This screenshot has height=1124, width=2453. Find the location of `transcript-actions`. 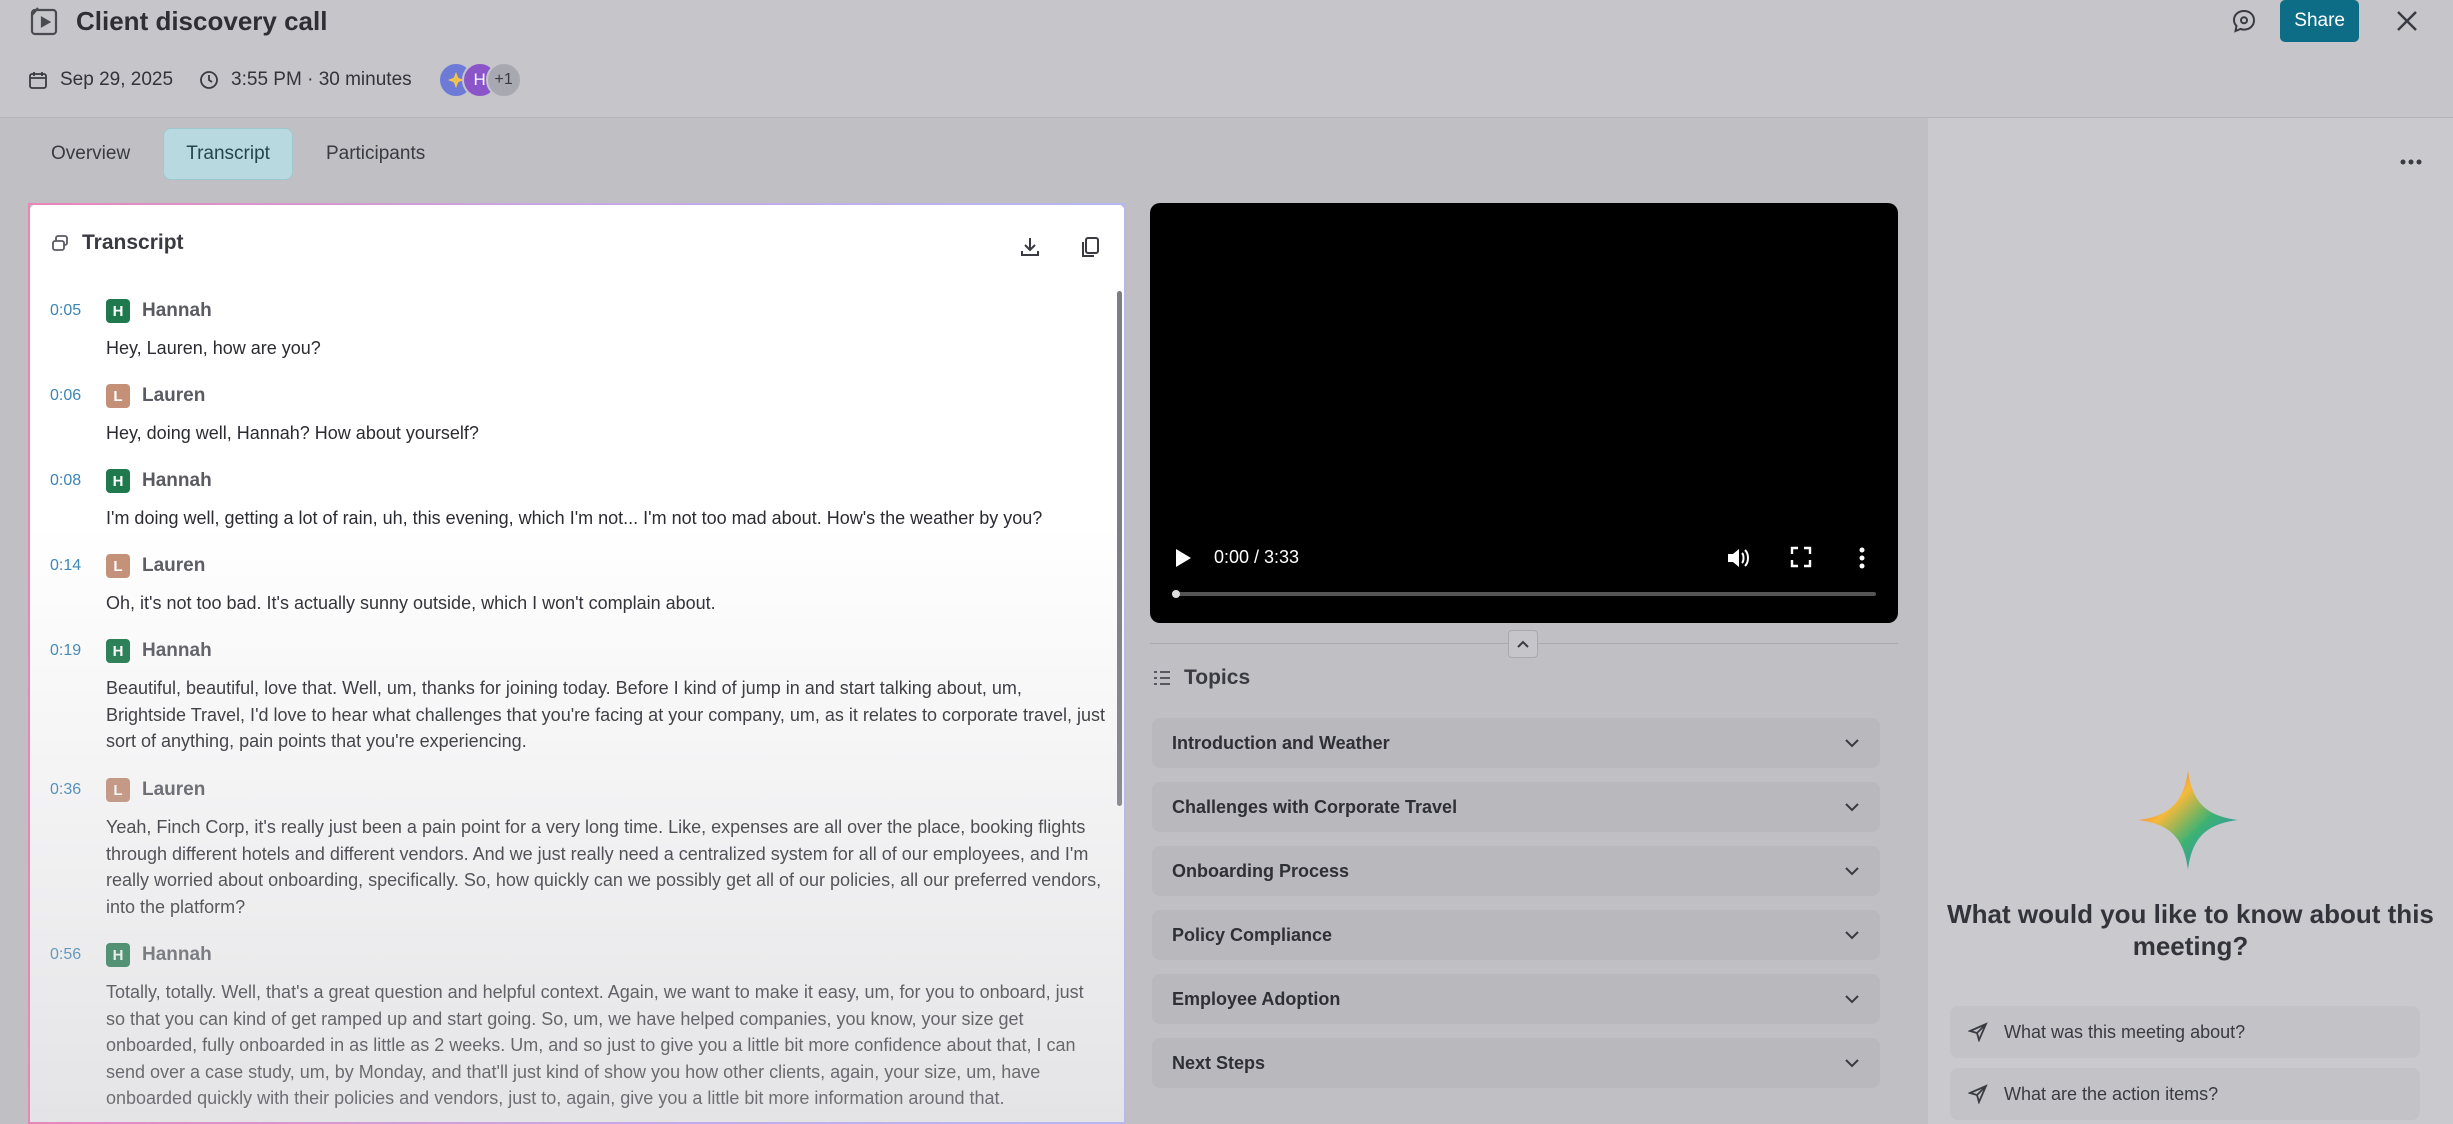

transcript-actions is located at coordinates (1048, 247).